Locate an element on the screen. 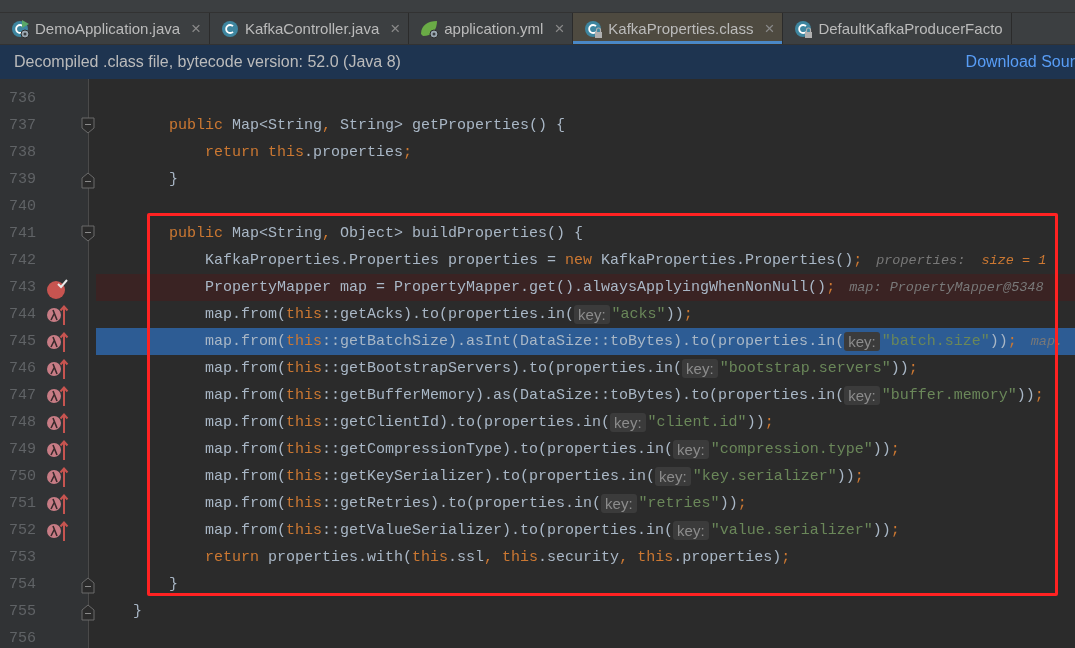  code-text: PropertyMapper map = PropertyMapper.get().alwaysApplyingWhenNonNull(); is located at coordinates (520, 287).